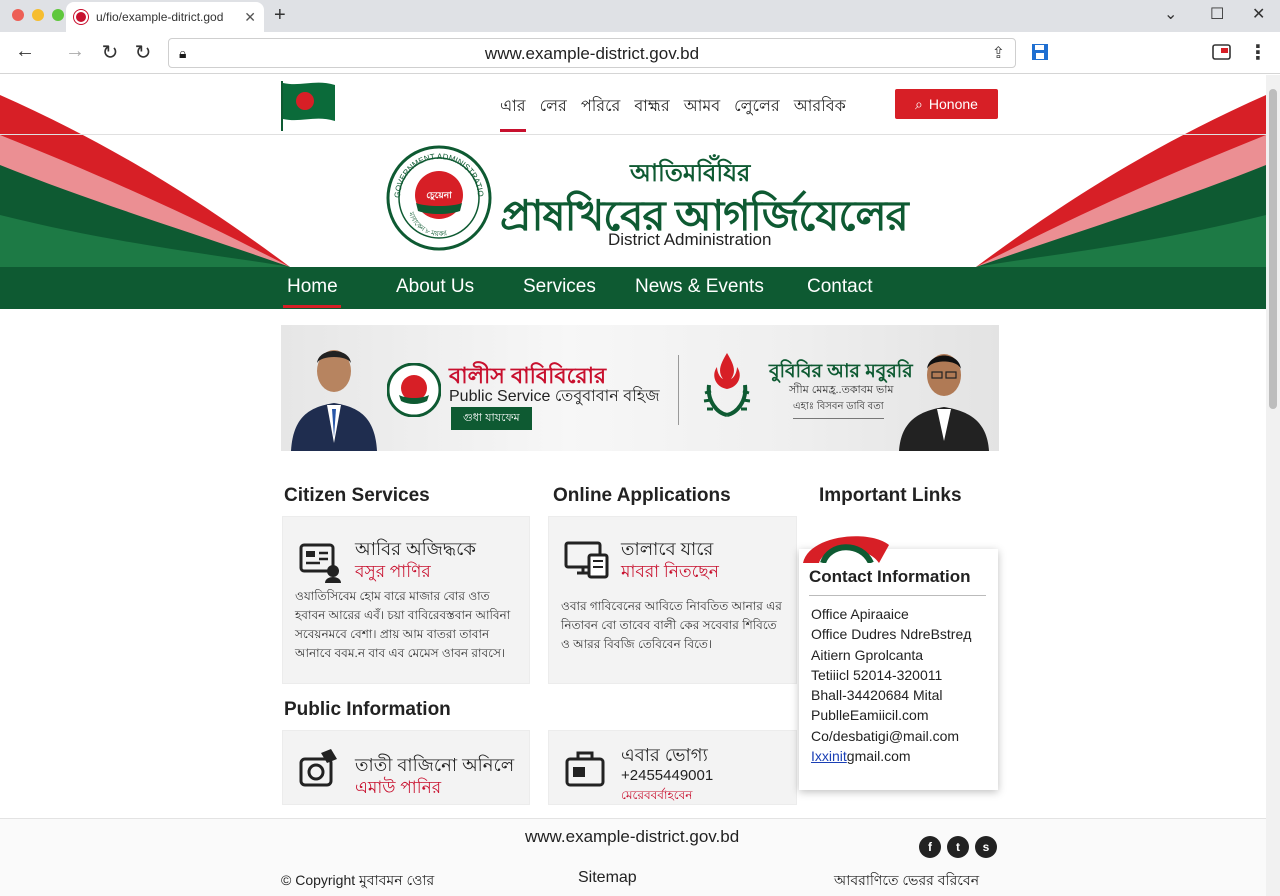  What do you see at coordinates (838, 409) in the screenshot?
I see `banner-right-line2: এহাঃ বিসবন ডাবি বতা` at bounding box center [838, 409].